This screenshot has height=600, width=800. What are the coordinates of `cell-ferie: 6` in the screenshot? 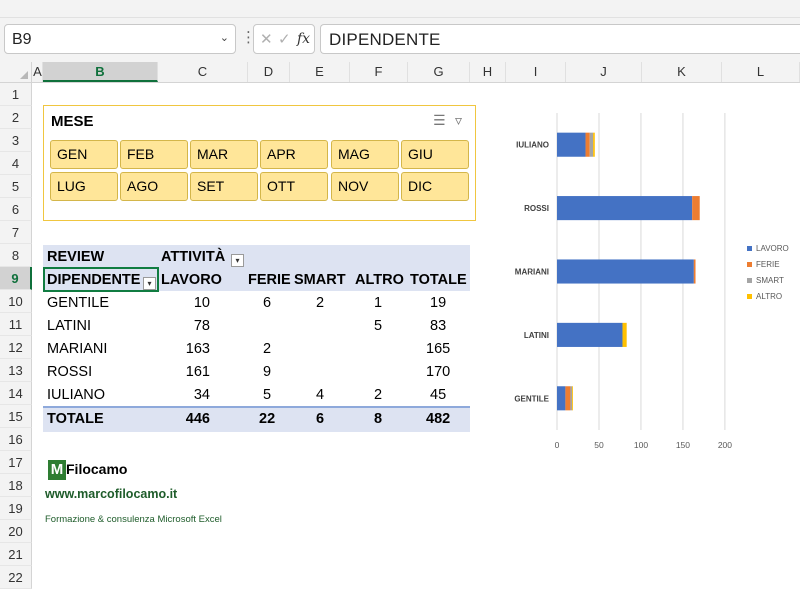 It's located at (267, 303).